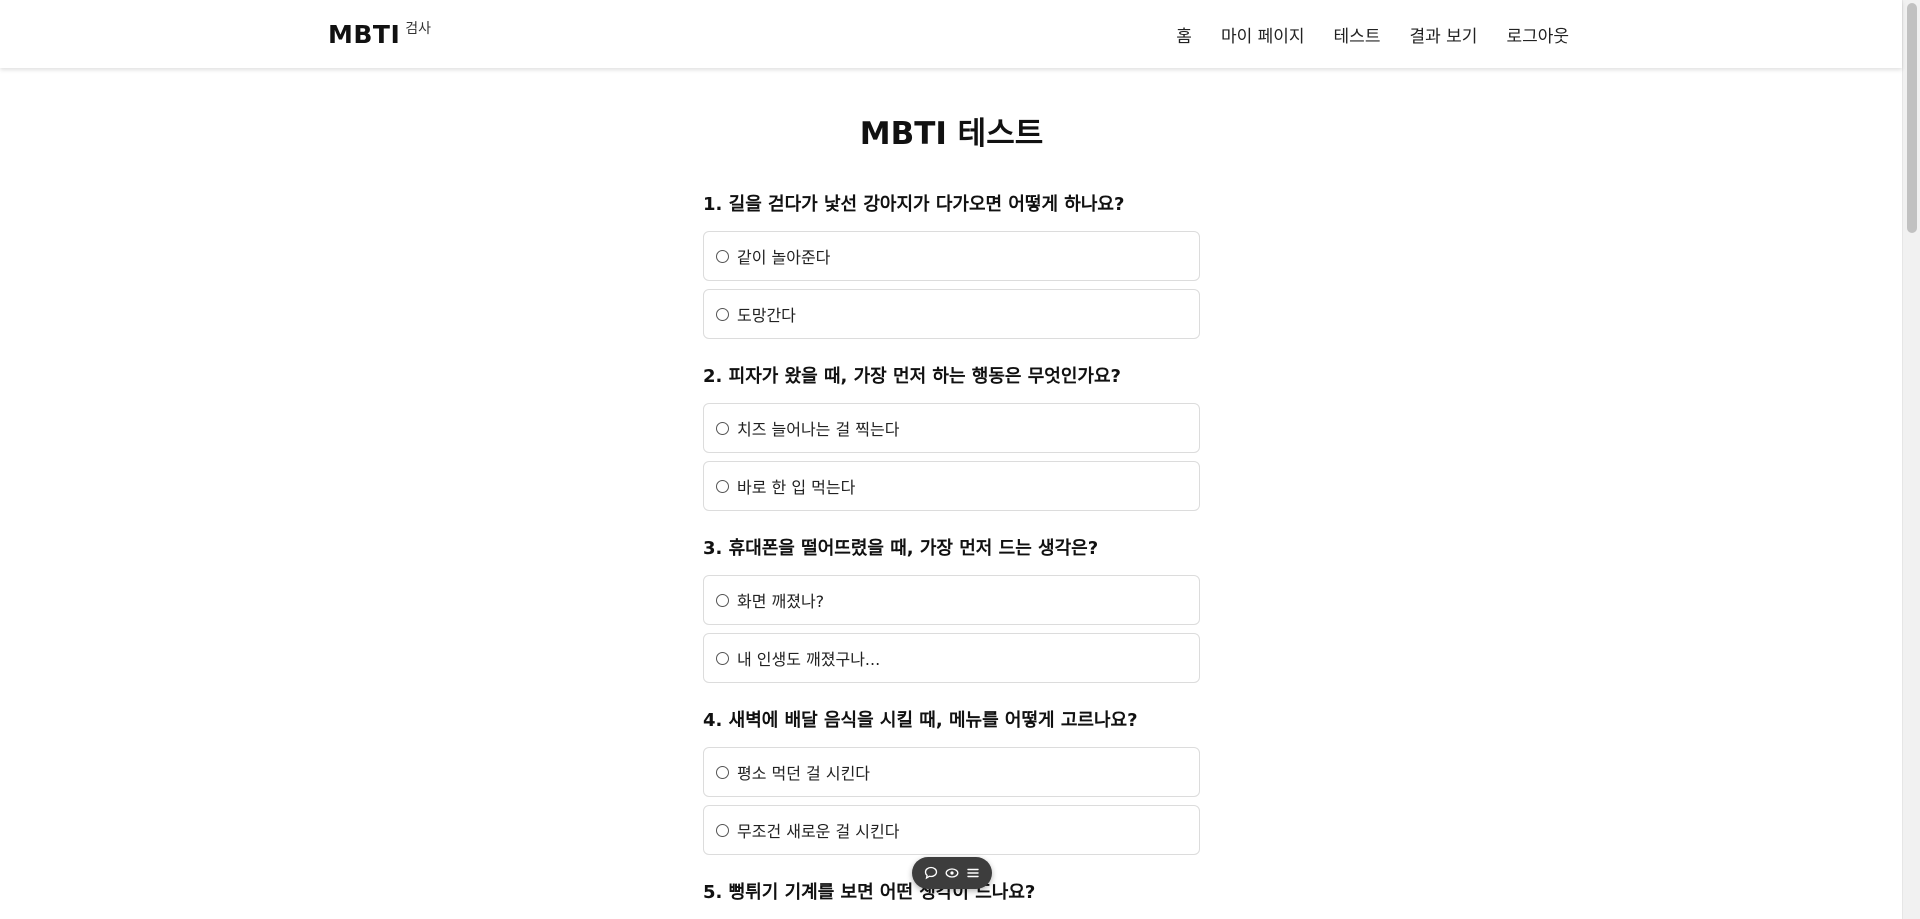 This screenshot has width=1920, height=919. What do you see at coordinates (951, 428) in the screenshot?
I see `answer-option: 치즈 늘어나는 걸 찍는다` at bounding box center [951, 428].